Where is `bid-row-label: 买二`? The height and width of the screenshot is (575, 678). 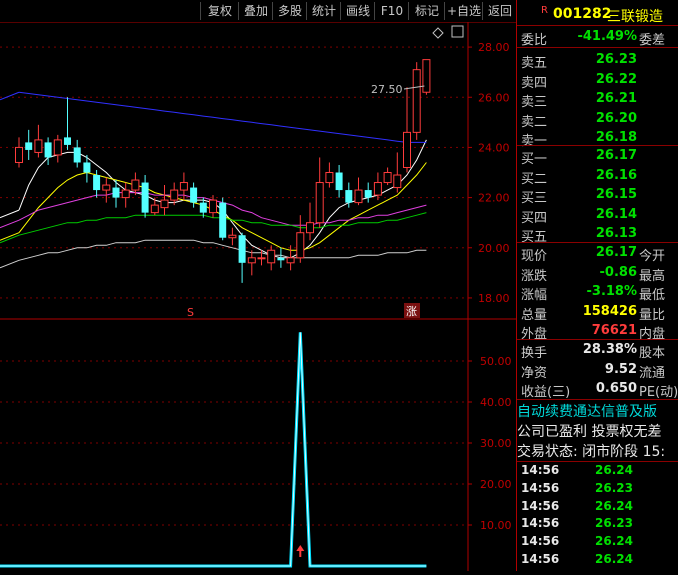
bid-row-label: 买二 is located at coordinates (534, 179).